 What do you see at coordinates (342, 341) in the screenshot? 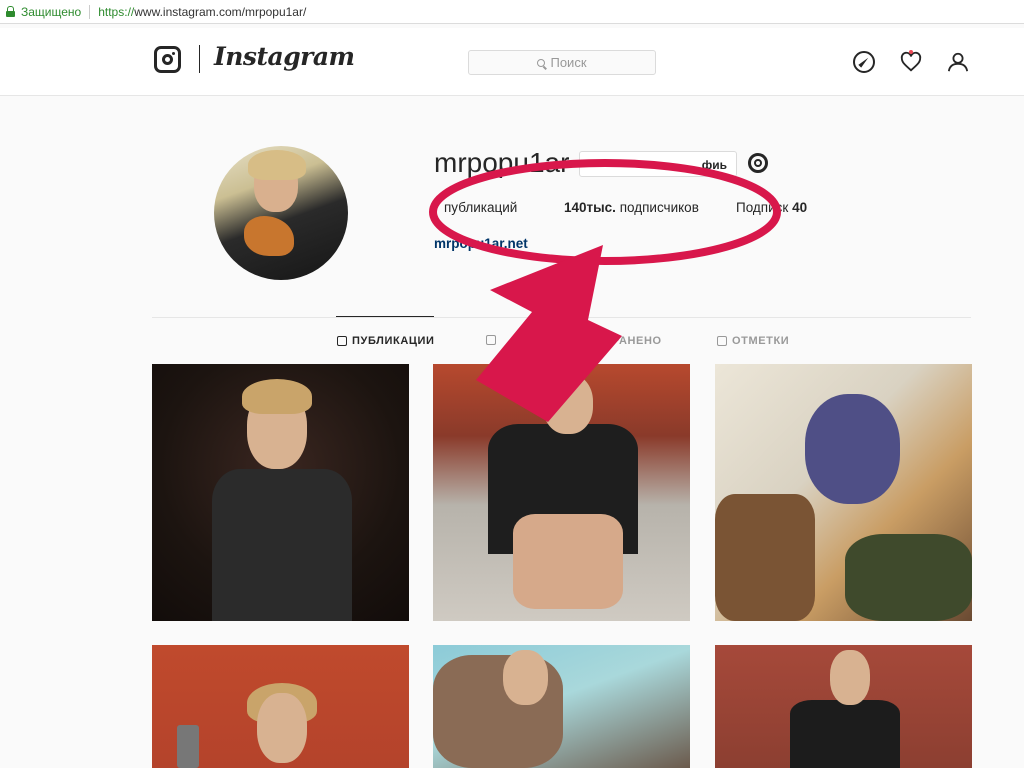
I see `grid-icon` at bounding box center [342, 341].